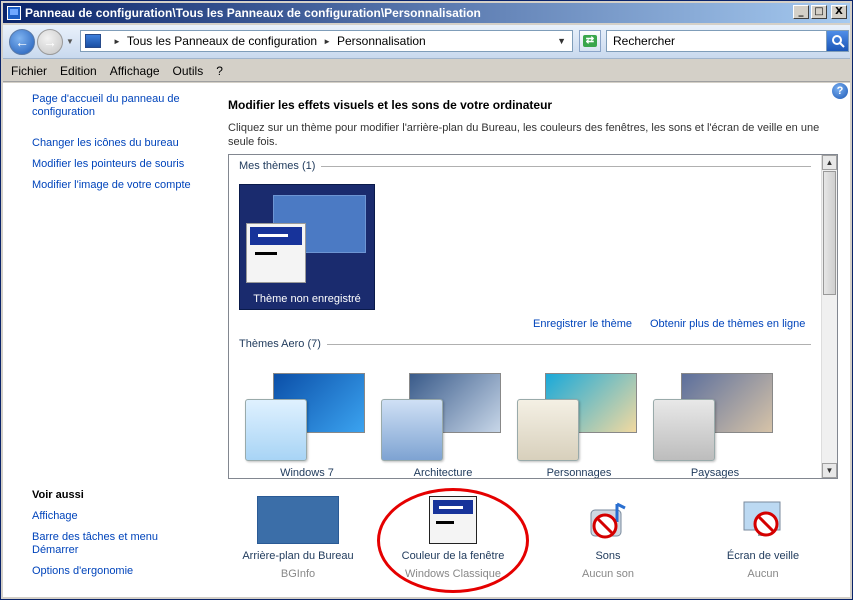  I want to click on theme-preview-window, so click(276, 253).